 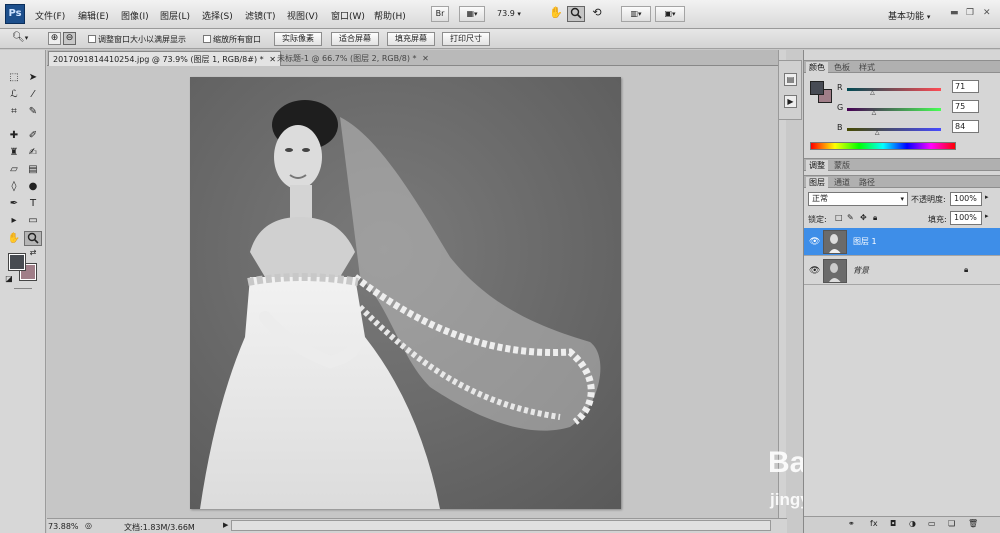 I want to click on green-value-input: 75, so click(x=965, y=106).